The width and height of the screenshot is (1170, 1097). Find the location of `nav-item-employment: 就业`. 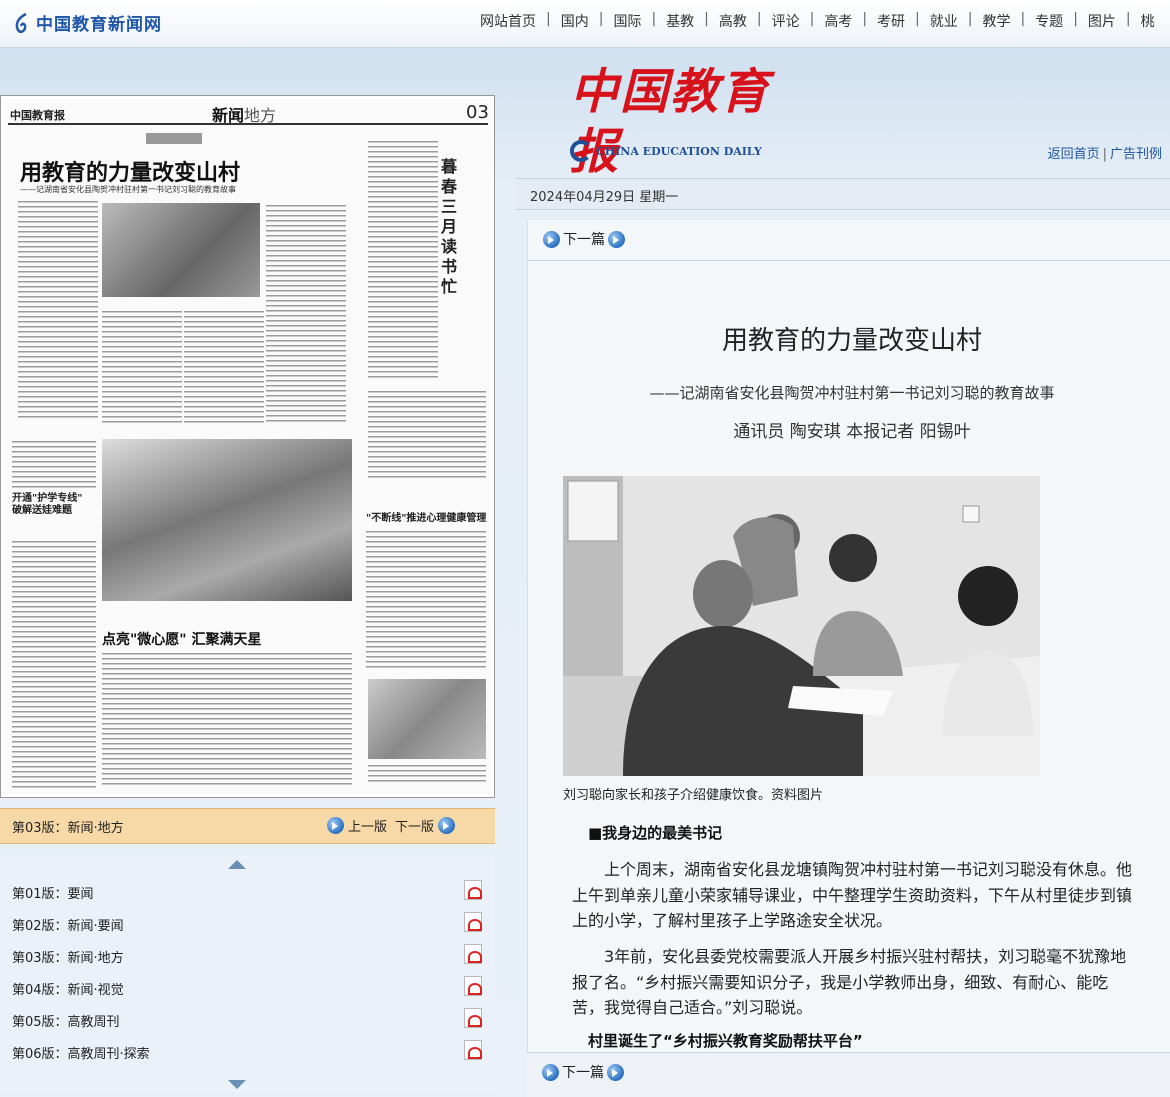

nav-item-employment: 就业 is located at coordinates (944, 21).